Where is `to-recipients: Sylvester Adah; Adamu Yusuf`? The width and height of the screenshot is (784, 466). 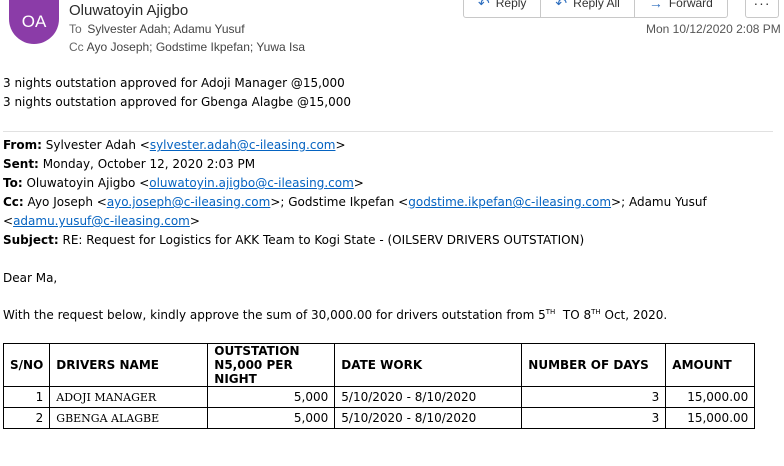
to-recipients: Sylvester Adah; Adamu Yusuf is located at coordinates (165, 29).